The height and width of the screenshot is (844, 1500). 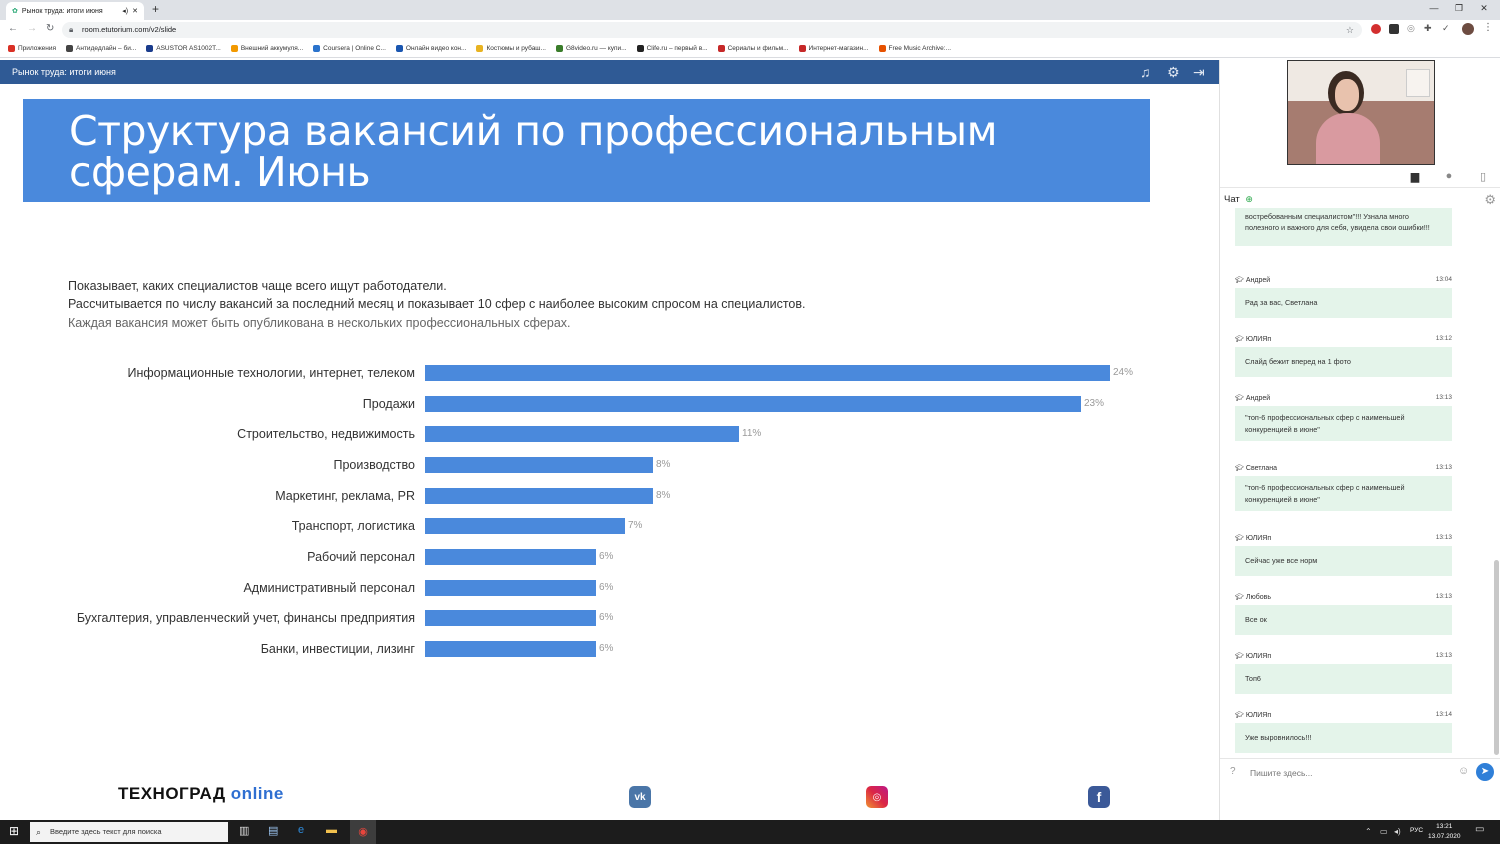 I want to click on bar-category-label: Строительство, недвижимость, so click(x=326, y=434).